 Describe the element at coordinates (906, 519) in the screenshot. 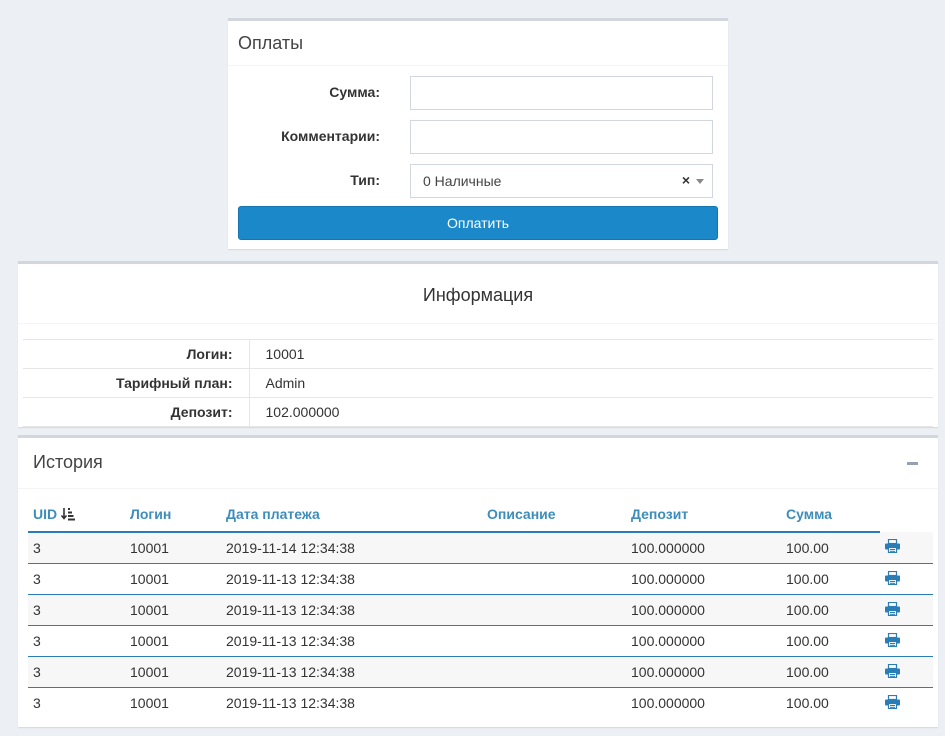

I see `column-header-actions` at that location.